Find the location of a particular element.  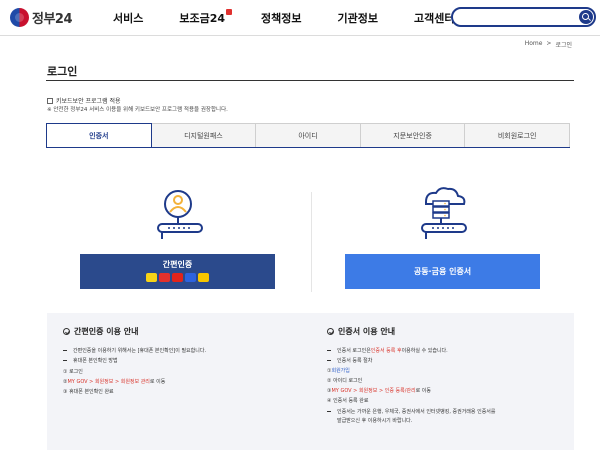

cloud-certificate-icon is located at coordinates (444, 216).